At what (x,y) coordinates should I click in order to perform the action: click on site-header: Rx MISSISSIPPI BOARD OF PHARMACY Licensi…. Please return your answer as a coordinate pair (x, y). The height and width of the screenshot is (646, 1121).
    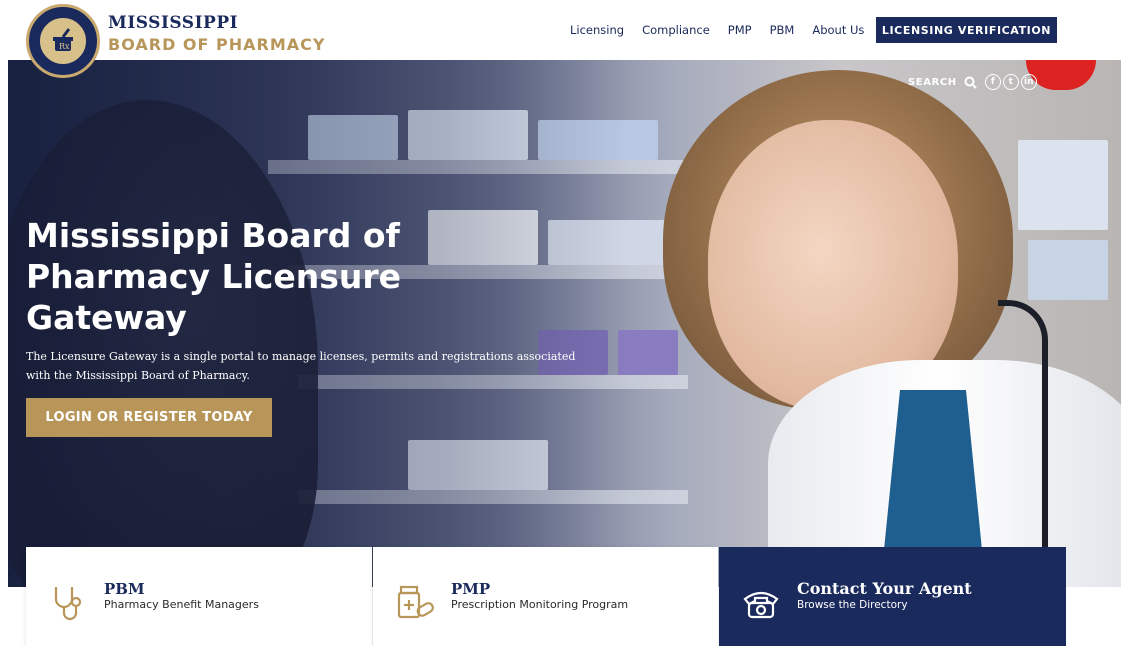
    Looking at the image, I should click on (560, 39).